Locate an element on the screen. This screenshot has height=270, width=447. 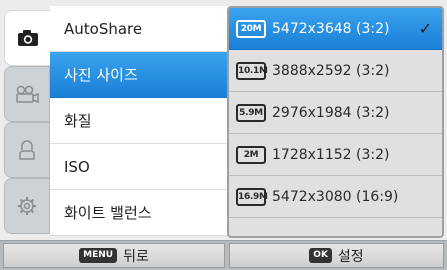
ok-button: OK 설정 is located at coordinates (336, 255).